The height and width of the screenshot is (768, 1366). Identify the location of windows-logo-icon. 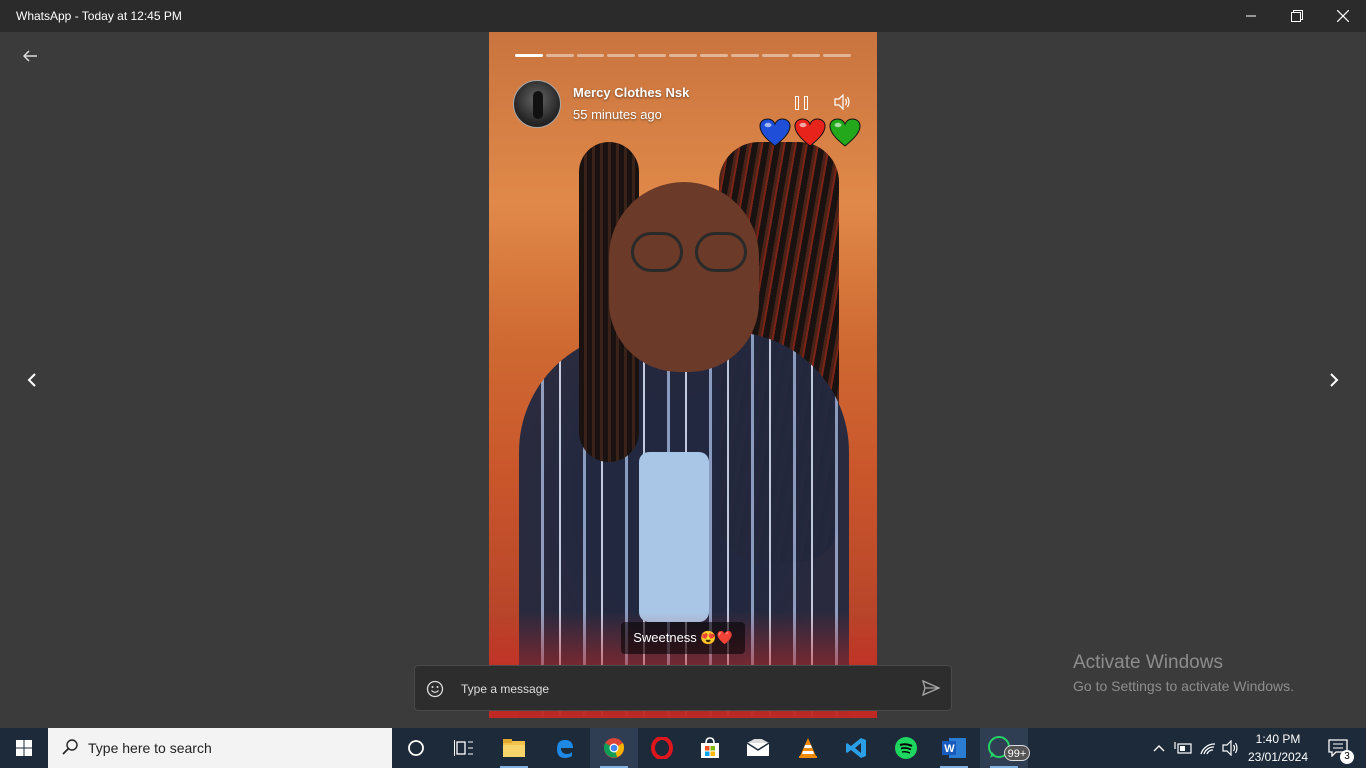
(24, 748).